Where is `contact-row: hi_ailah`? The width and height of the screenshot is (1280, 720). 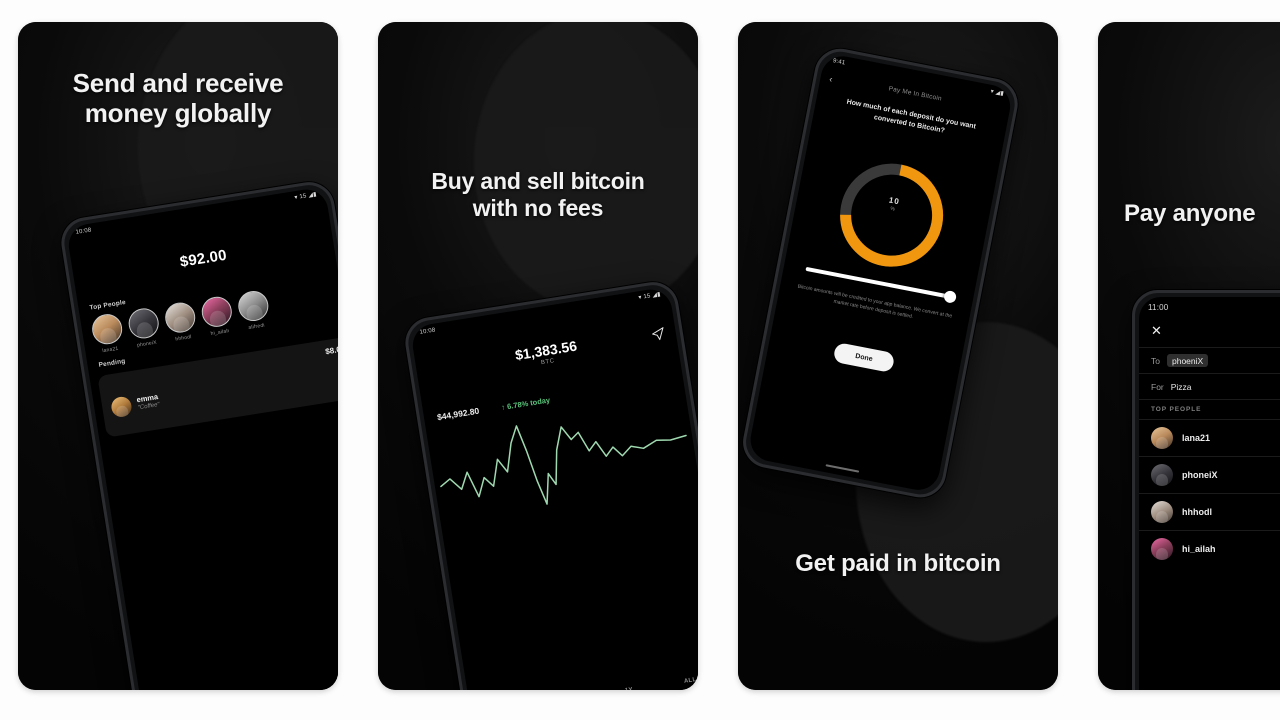 contact-row: hi_ailah is located at coordinates (1209, 548).